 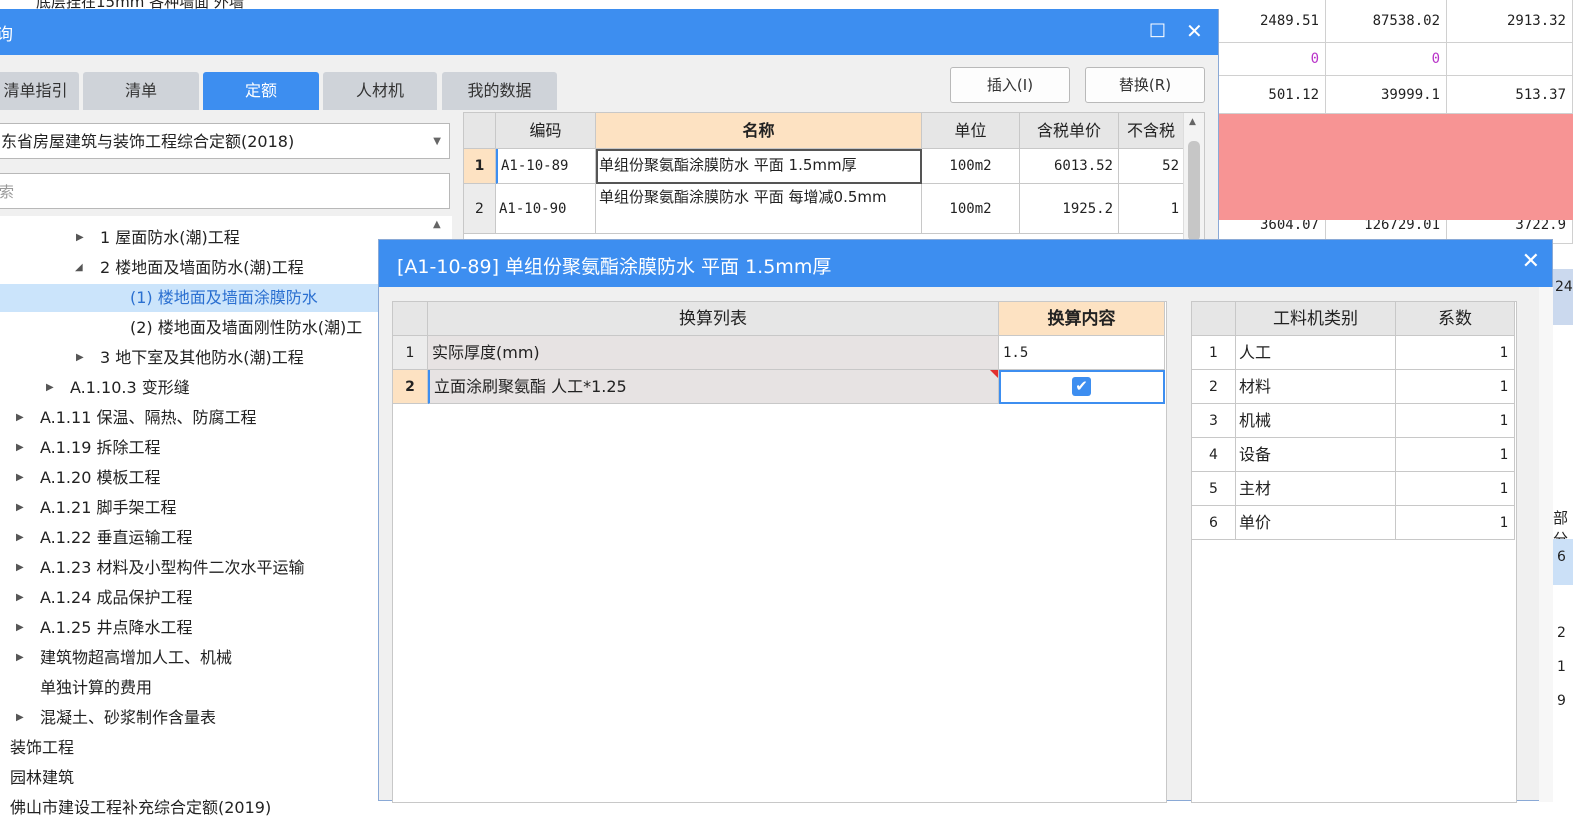 I want to click on background-cell: 2913.32, so click(x=1510, y=21).